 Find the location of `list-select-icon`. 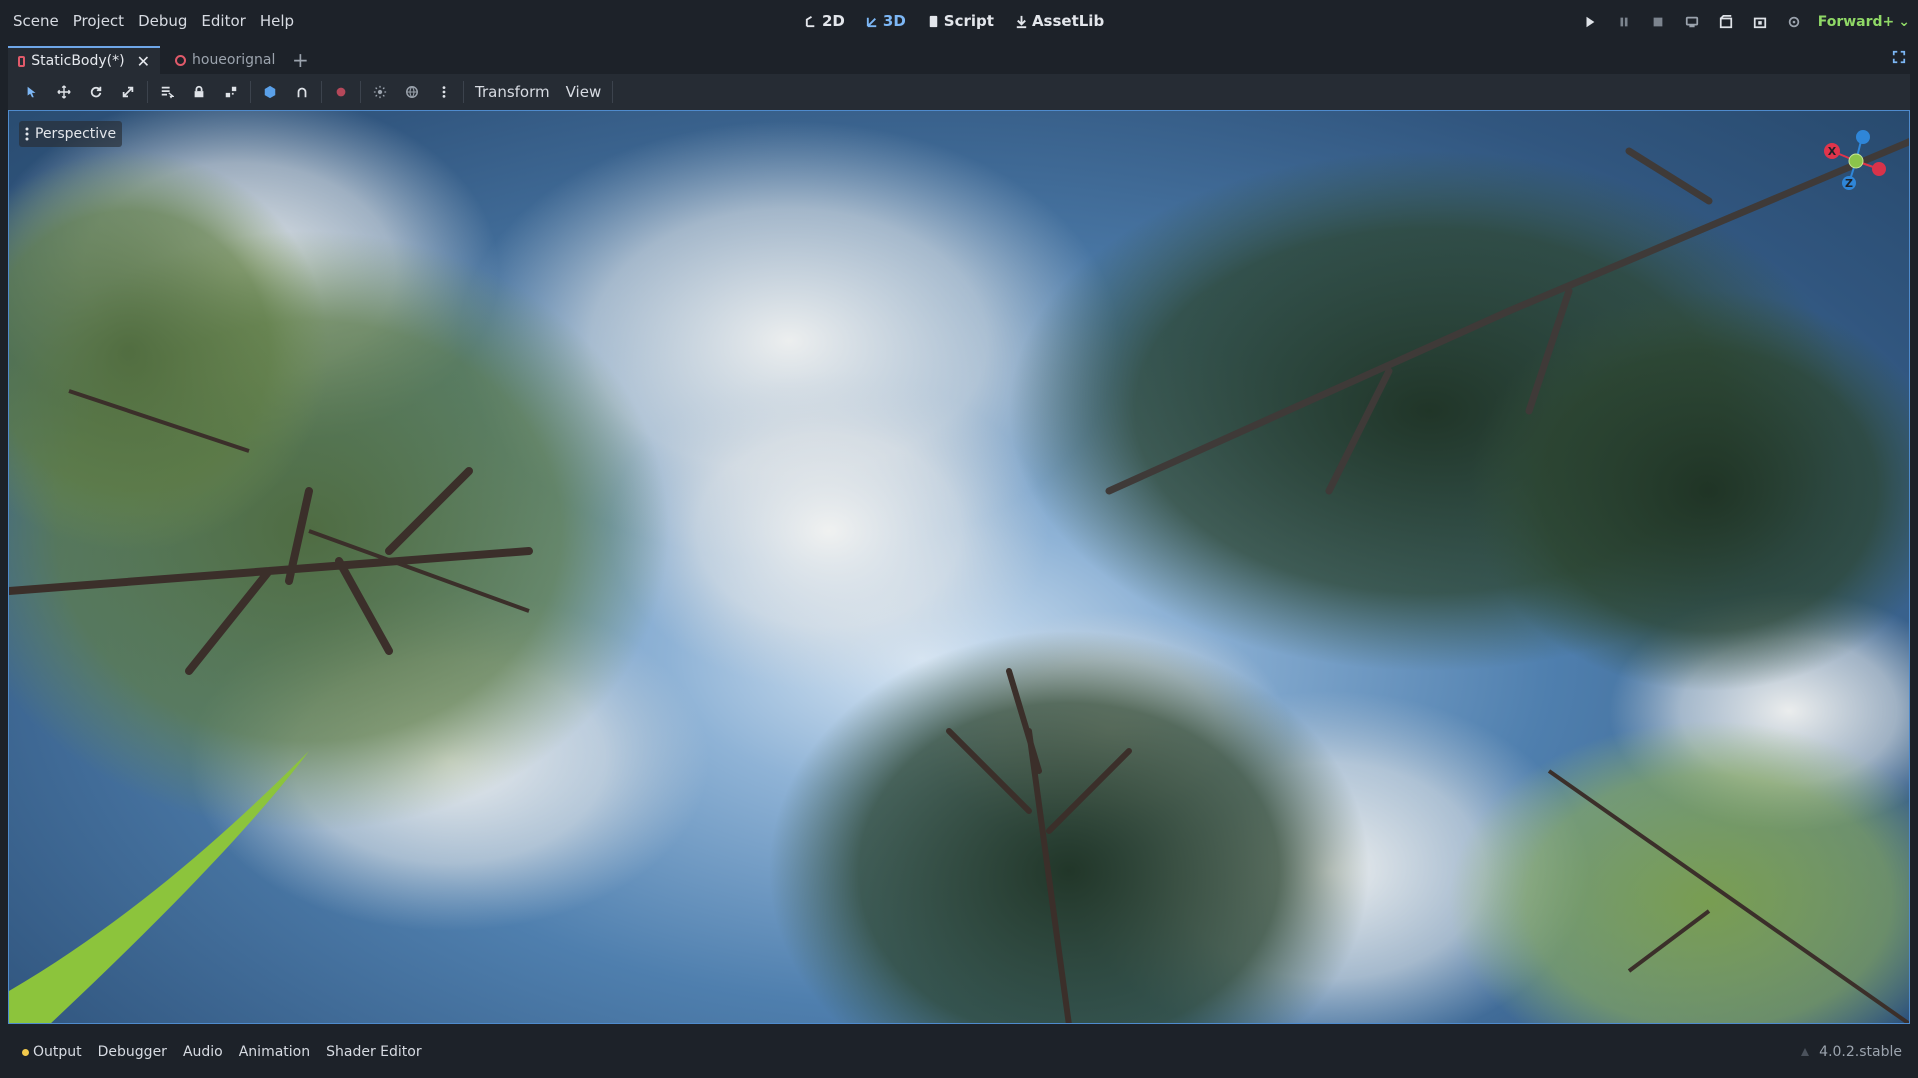

list-select-icon is located at coordinates (167, 92).